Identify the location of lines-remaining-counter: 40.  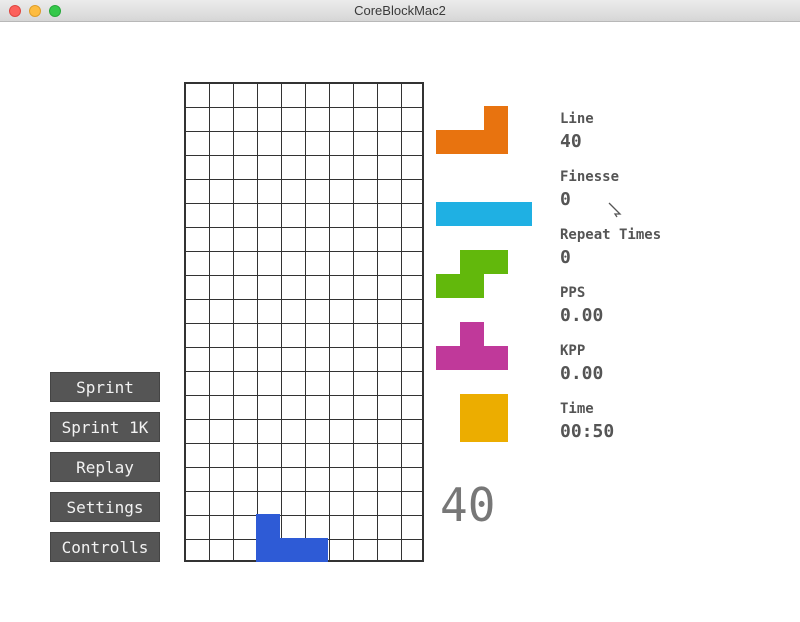
(468, 505).